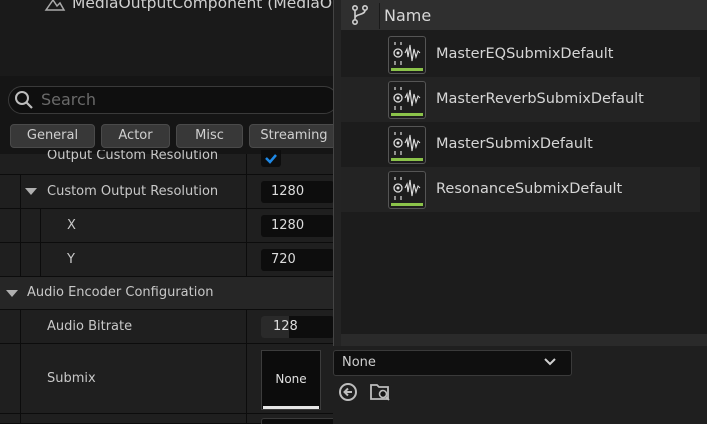 The image size is (707, 424). Describe the element at coordinates (68, 99) in the screenshot. I see `search-placeholder: Search` at that location.